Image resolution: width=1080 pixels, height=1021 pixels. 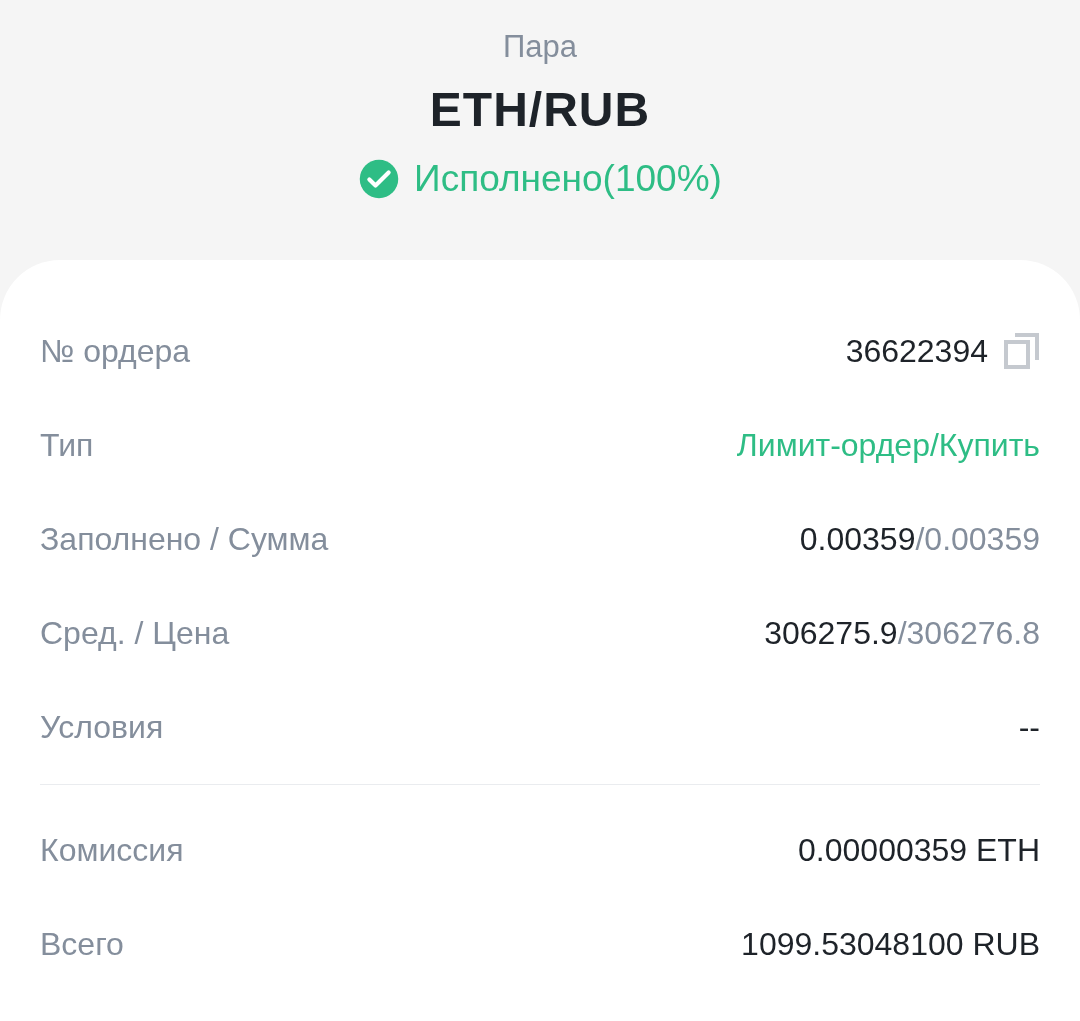 What do you see at coordinates (82, 944) in the screenshot?
I see `row-label: Всего` at bounding box center [82, 944].